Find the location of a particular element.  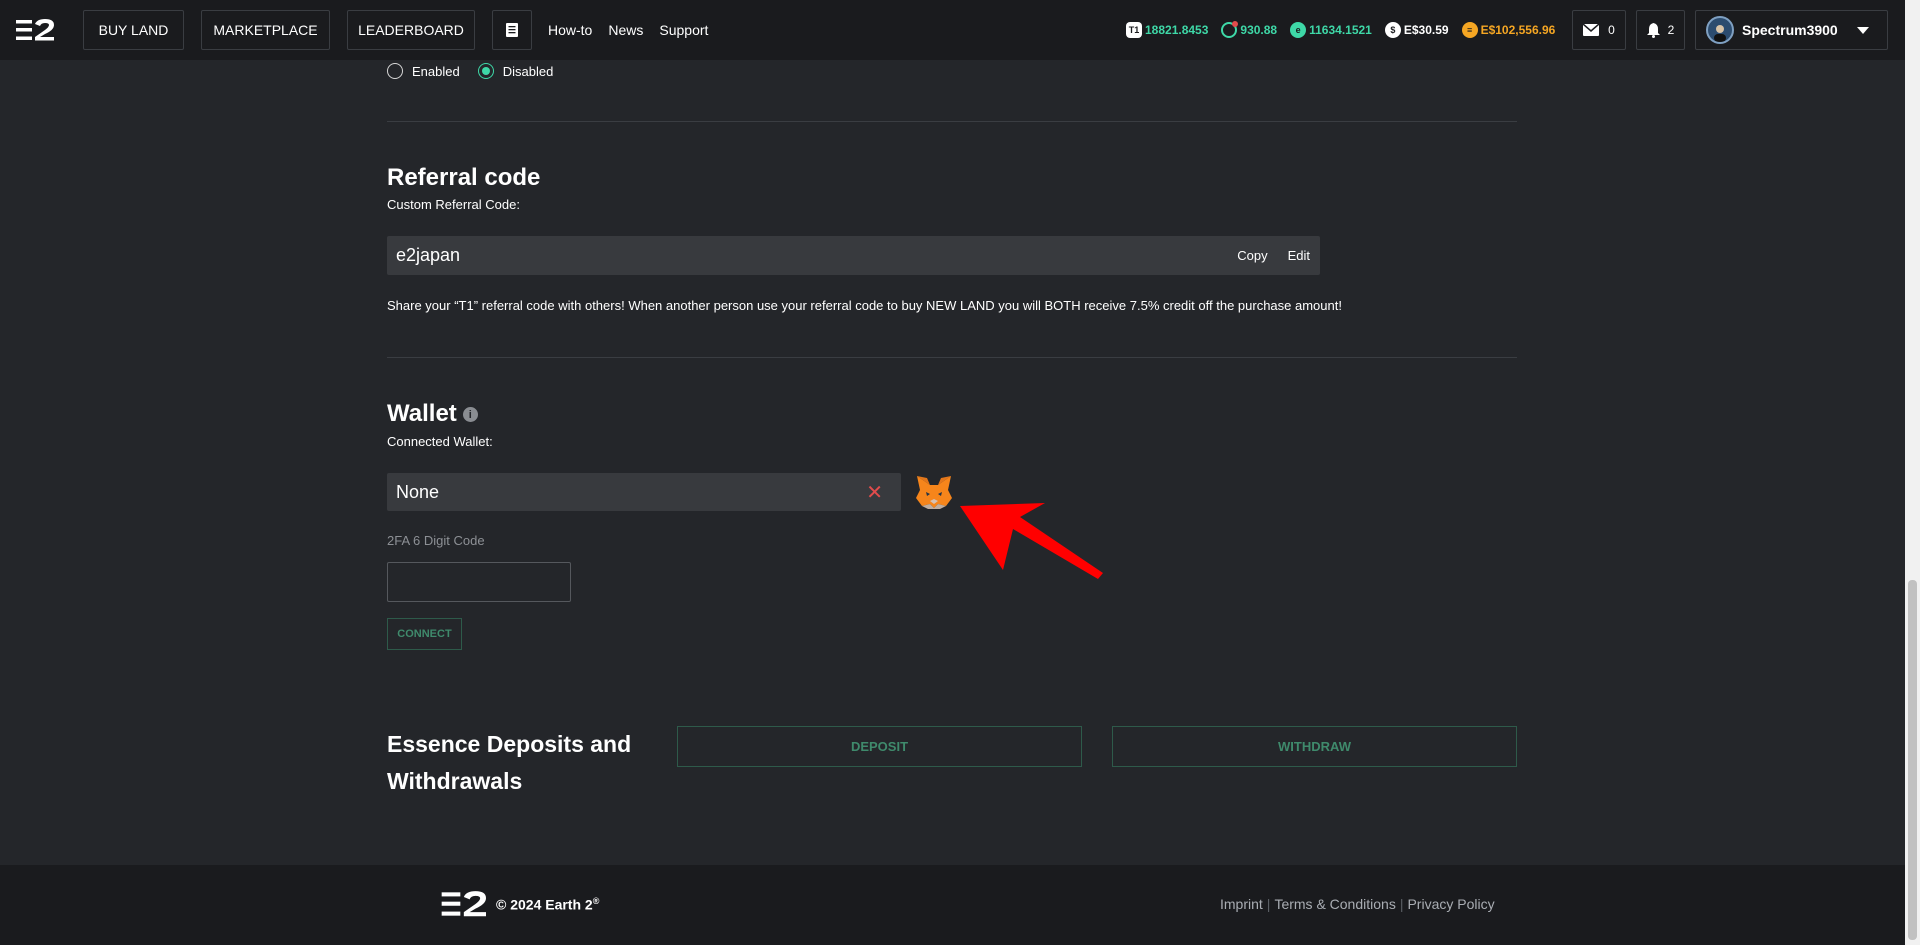

user-menu: Spectrum3900 is located at coordinates (1791, 30).